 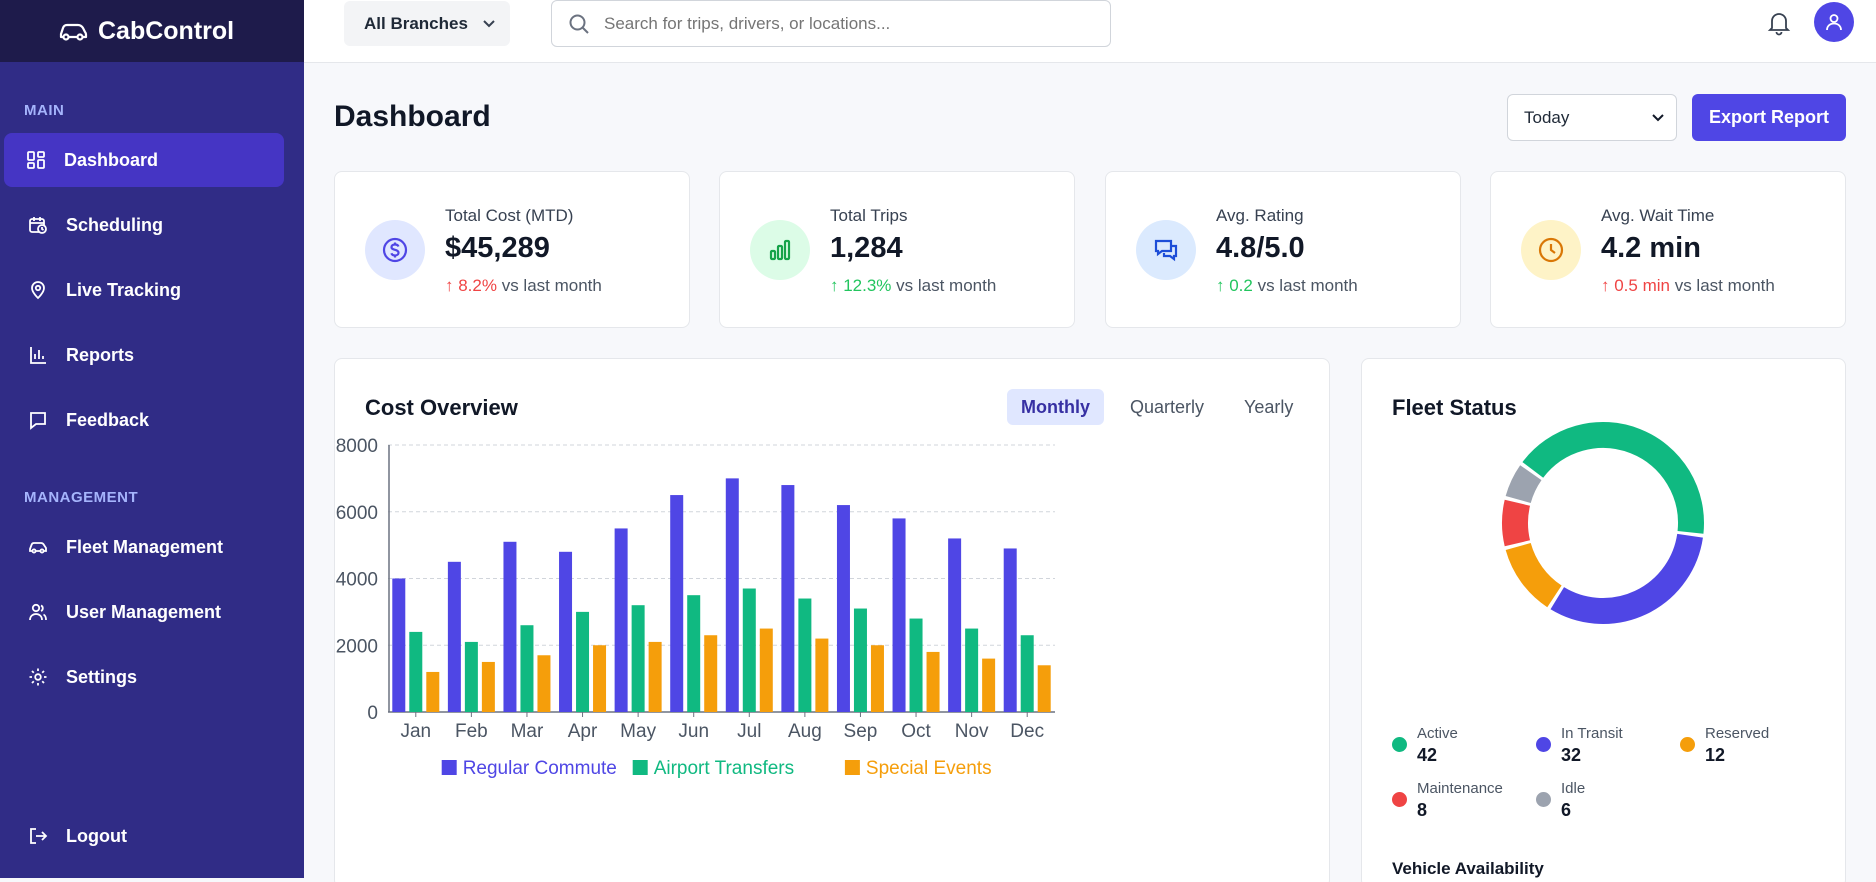 I want to click on dashboard-grid-icon, so click(x=36, y=160).